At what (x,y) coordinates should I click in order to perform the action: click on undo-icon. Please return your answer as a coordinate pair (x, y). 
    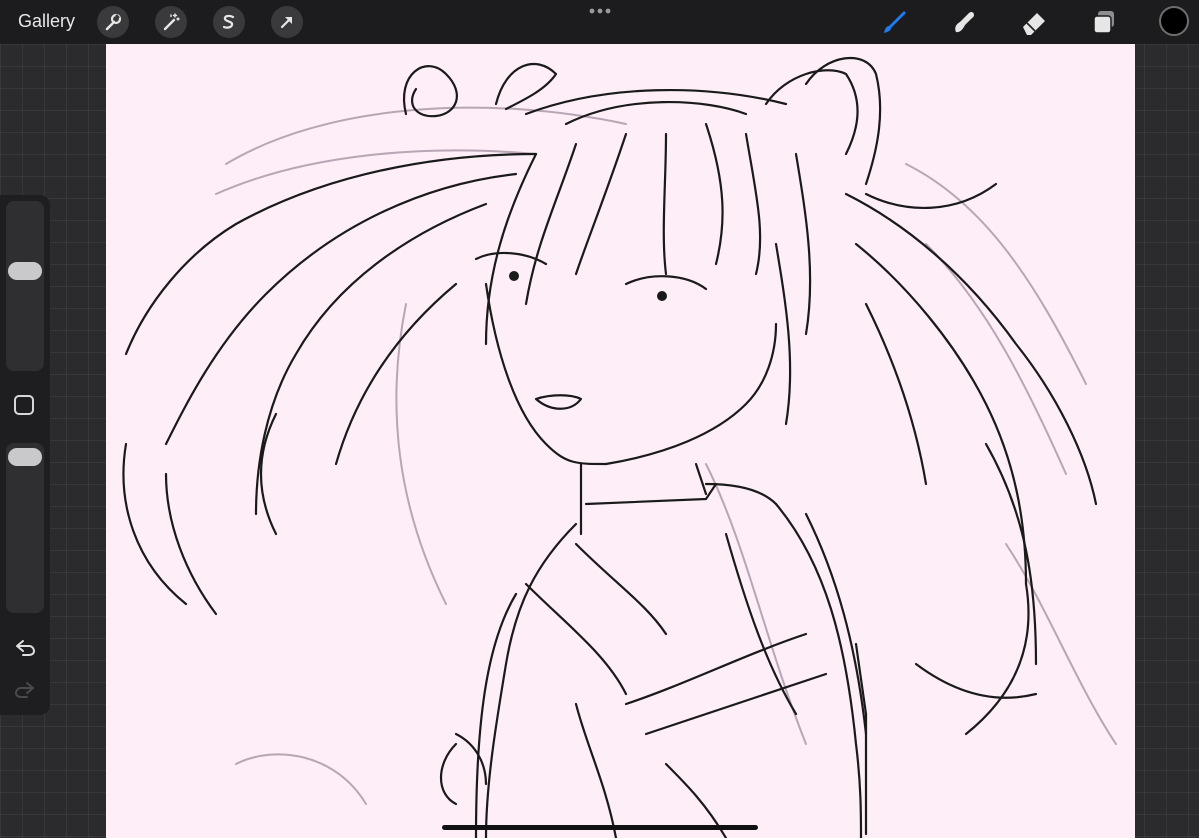
    Looking at the image, I should click on (25, 648).